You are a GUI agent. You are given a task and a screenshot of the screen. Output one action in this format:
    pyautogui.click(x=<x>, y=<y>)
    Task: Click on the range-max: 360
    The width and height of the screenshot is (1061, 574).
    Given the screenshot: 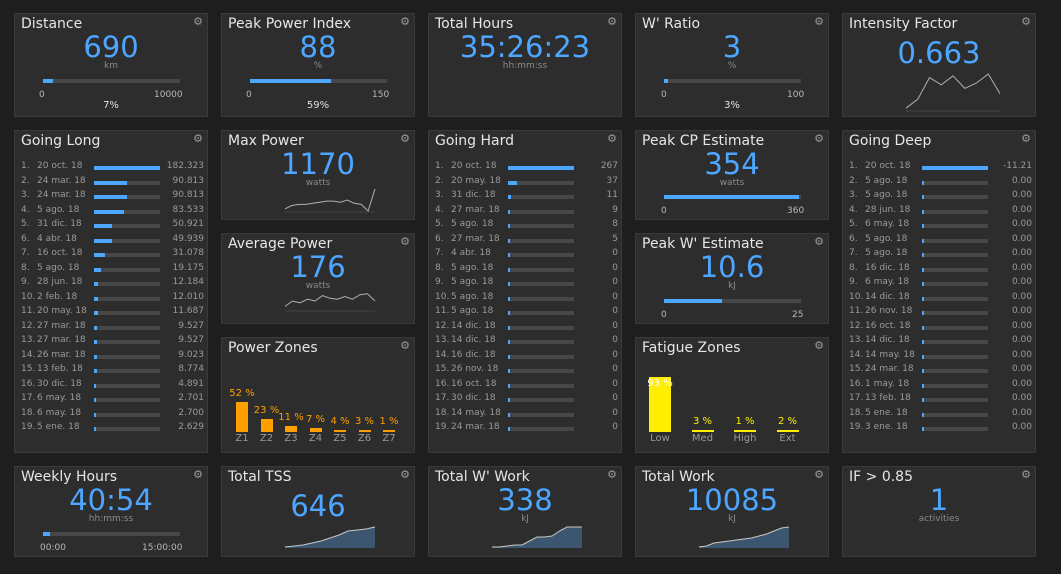 What is the action you would take?
    pyautogui.click(x=796, y=211)
    